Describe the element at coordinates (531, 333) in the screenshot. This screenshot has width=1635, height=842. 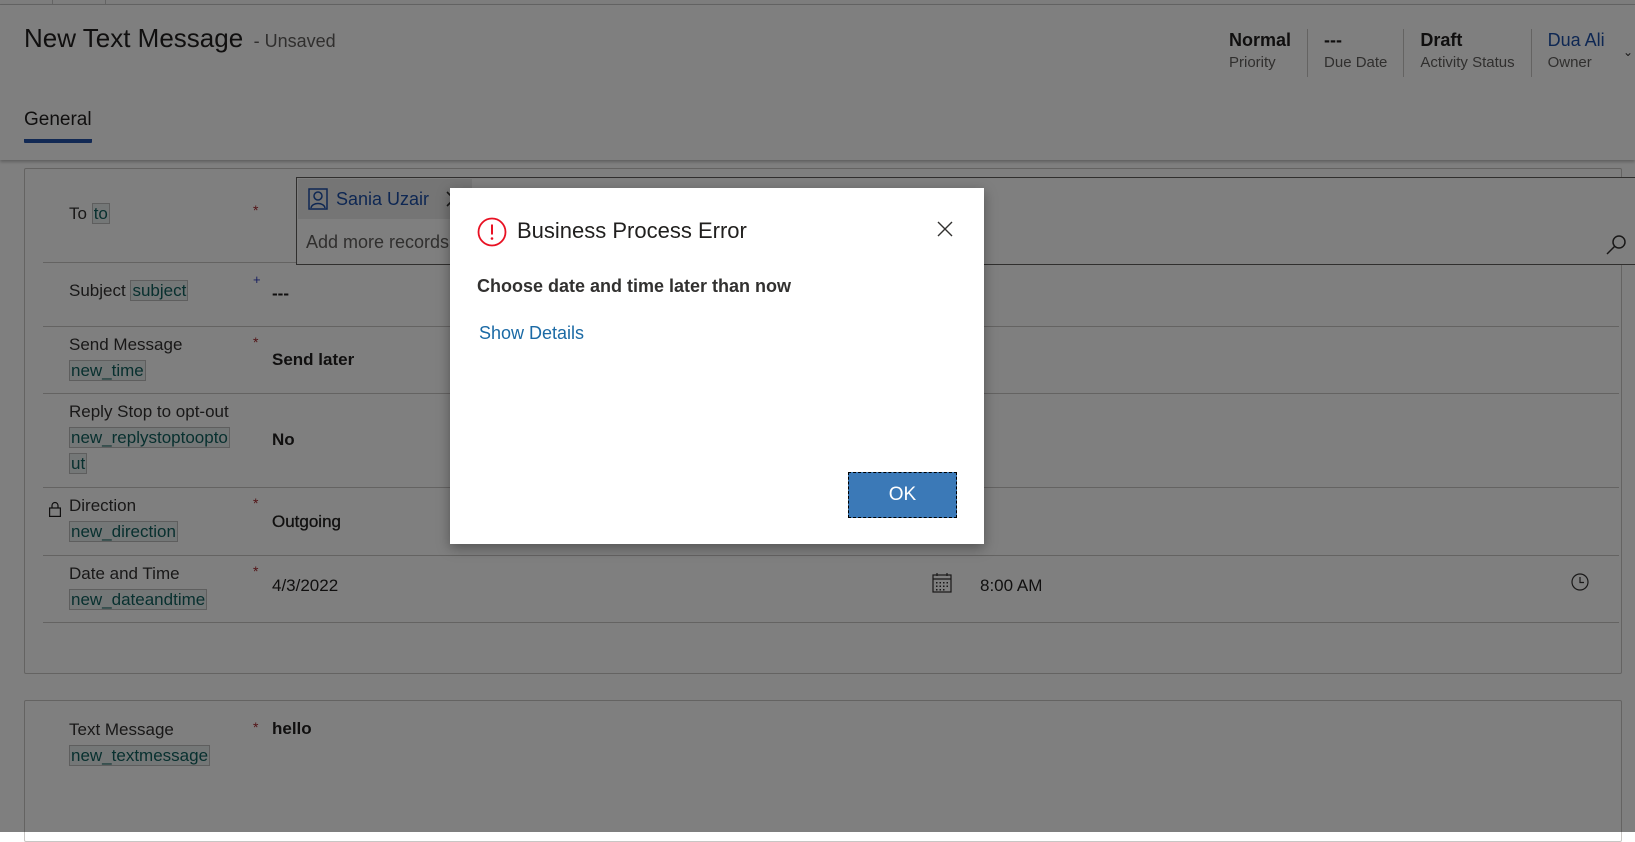
I see `show-details-link: Show Details` at that location.